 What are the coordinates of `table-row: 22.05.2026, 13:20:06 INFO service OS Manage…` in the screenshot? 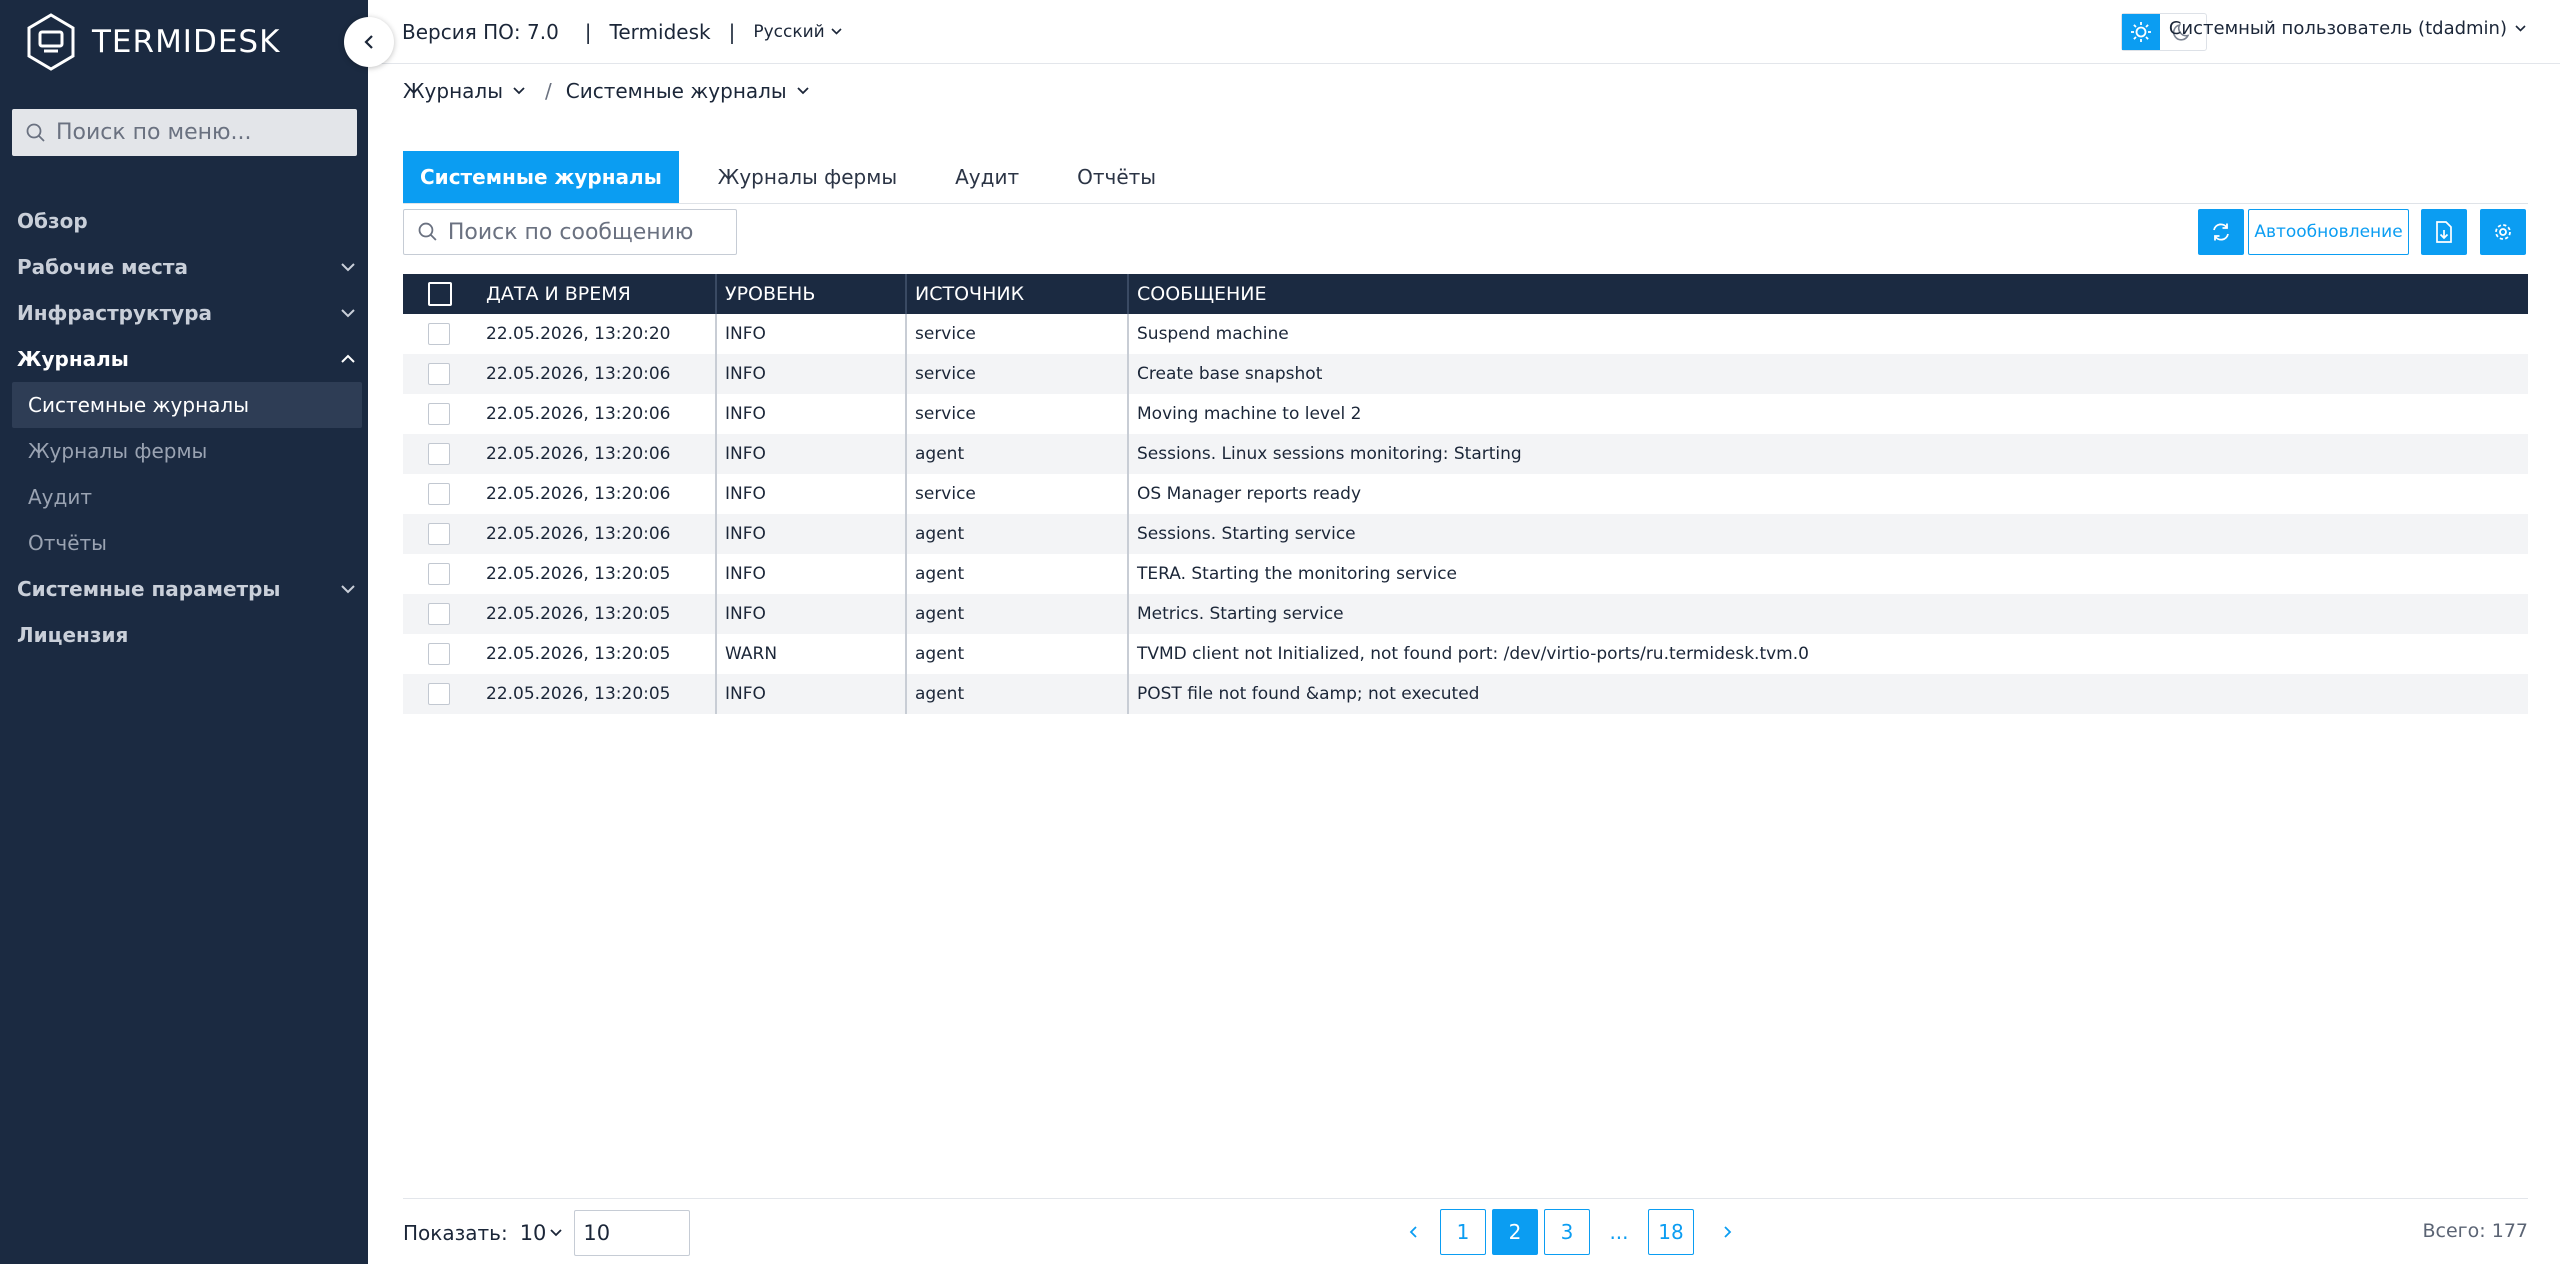 It's located at (1465, 494).